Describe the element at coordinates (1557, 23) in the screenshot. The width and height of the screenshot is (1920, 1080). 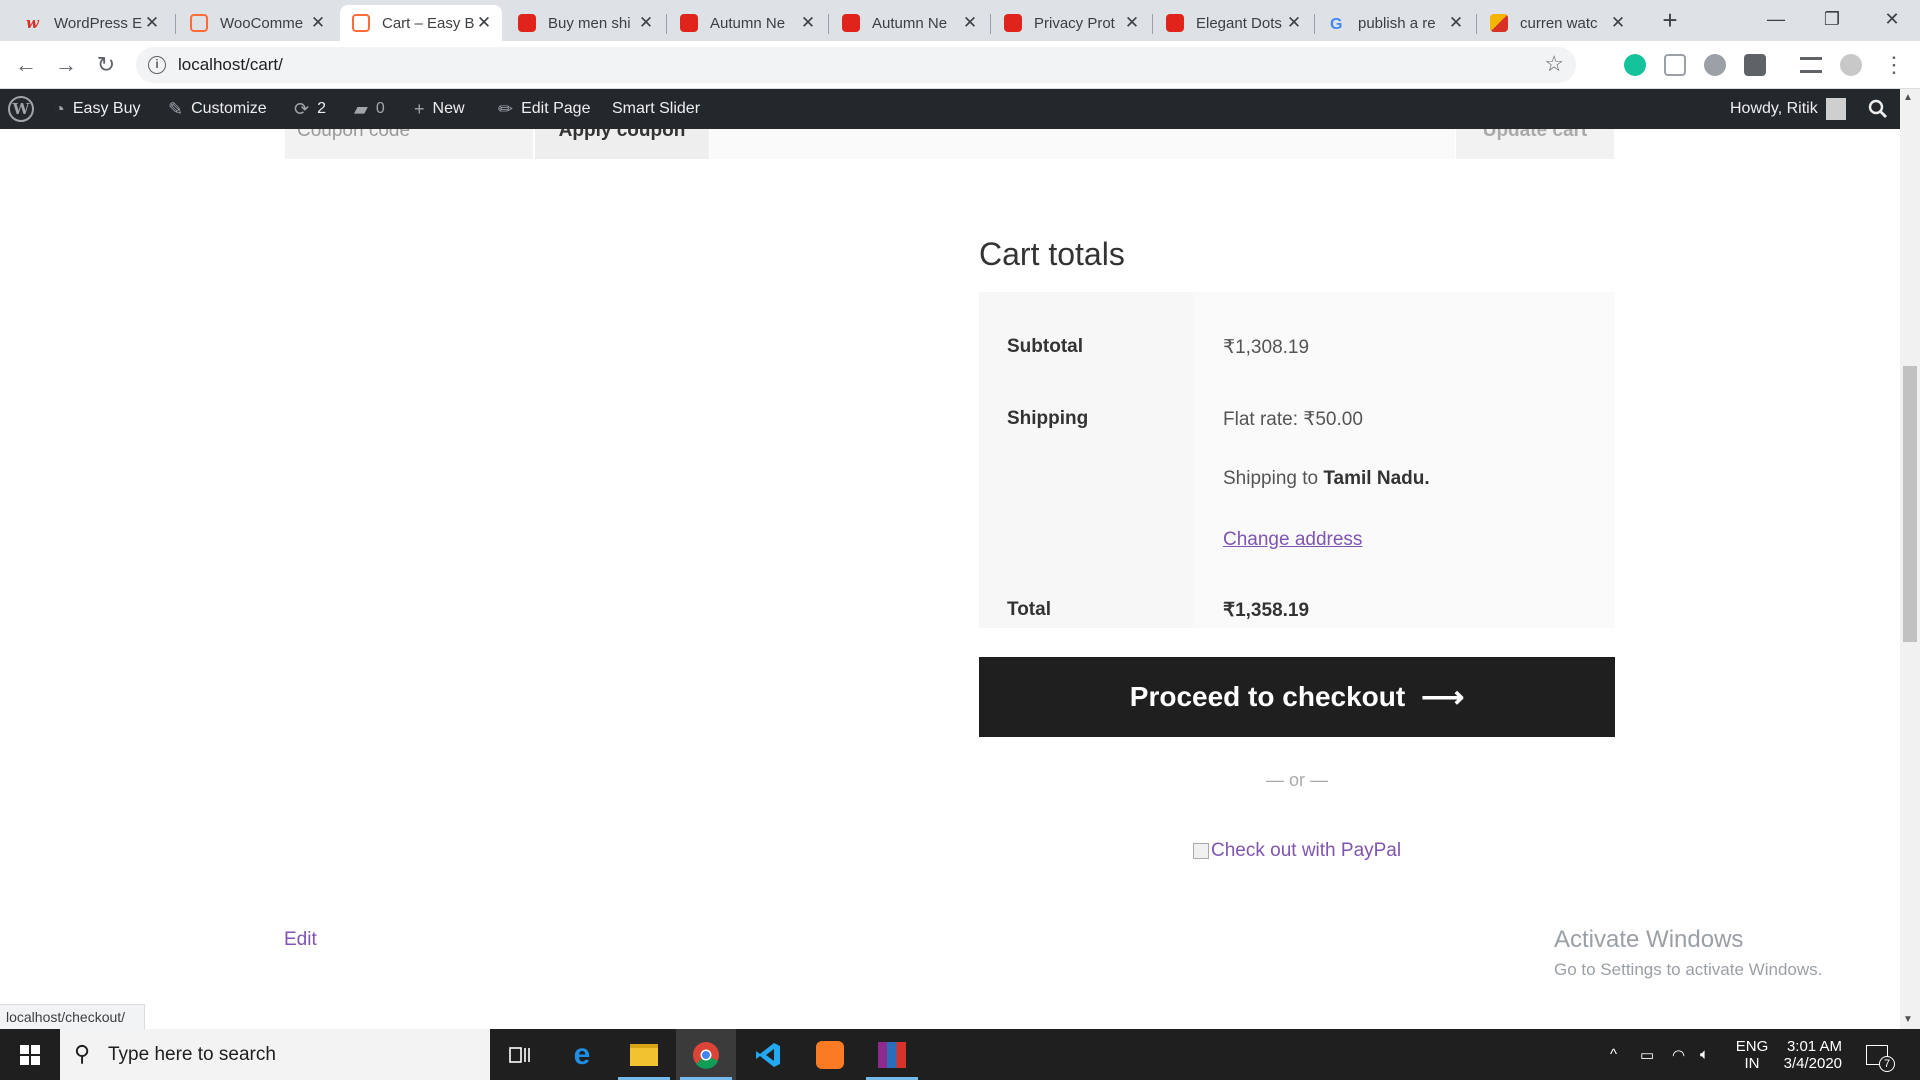
I see `browser-tab: curren watc ✕` at that location.